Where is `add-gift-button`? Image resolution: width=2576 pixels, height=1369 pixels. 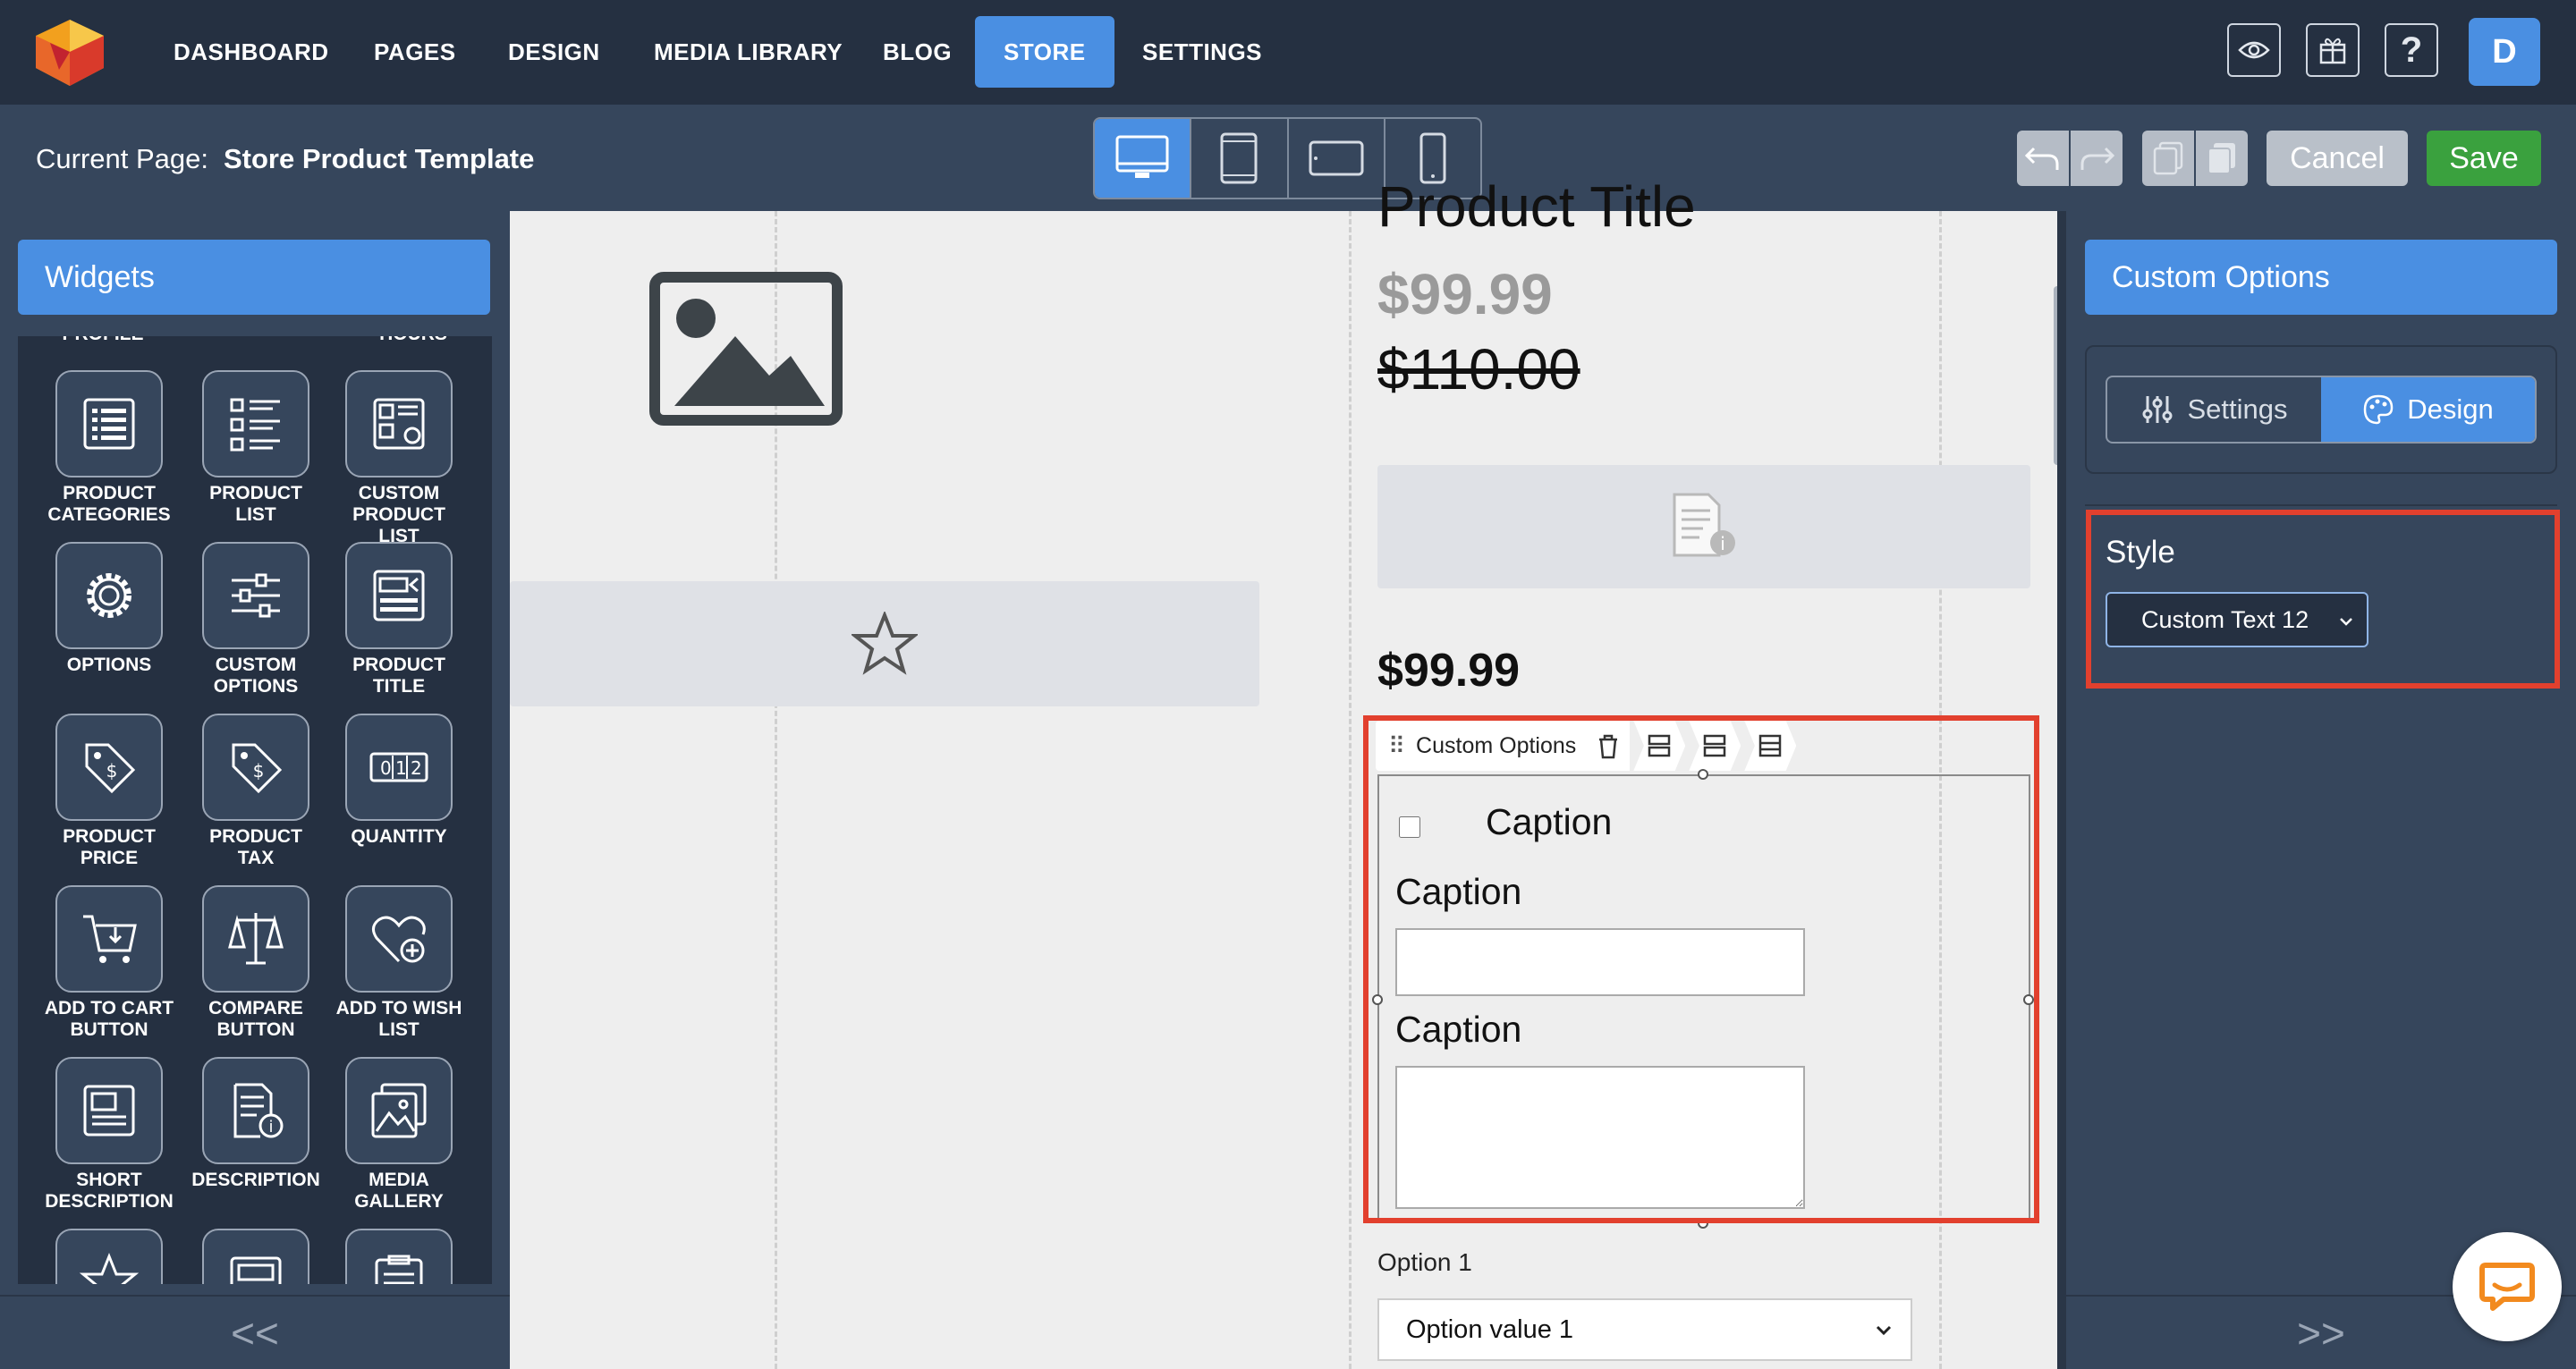 add-gift-button is located at coordinates (2333, 50).